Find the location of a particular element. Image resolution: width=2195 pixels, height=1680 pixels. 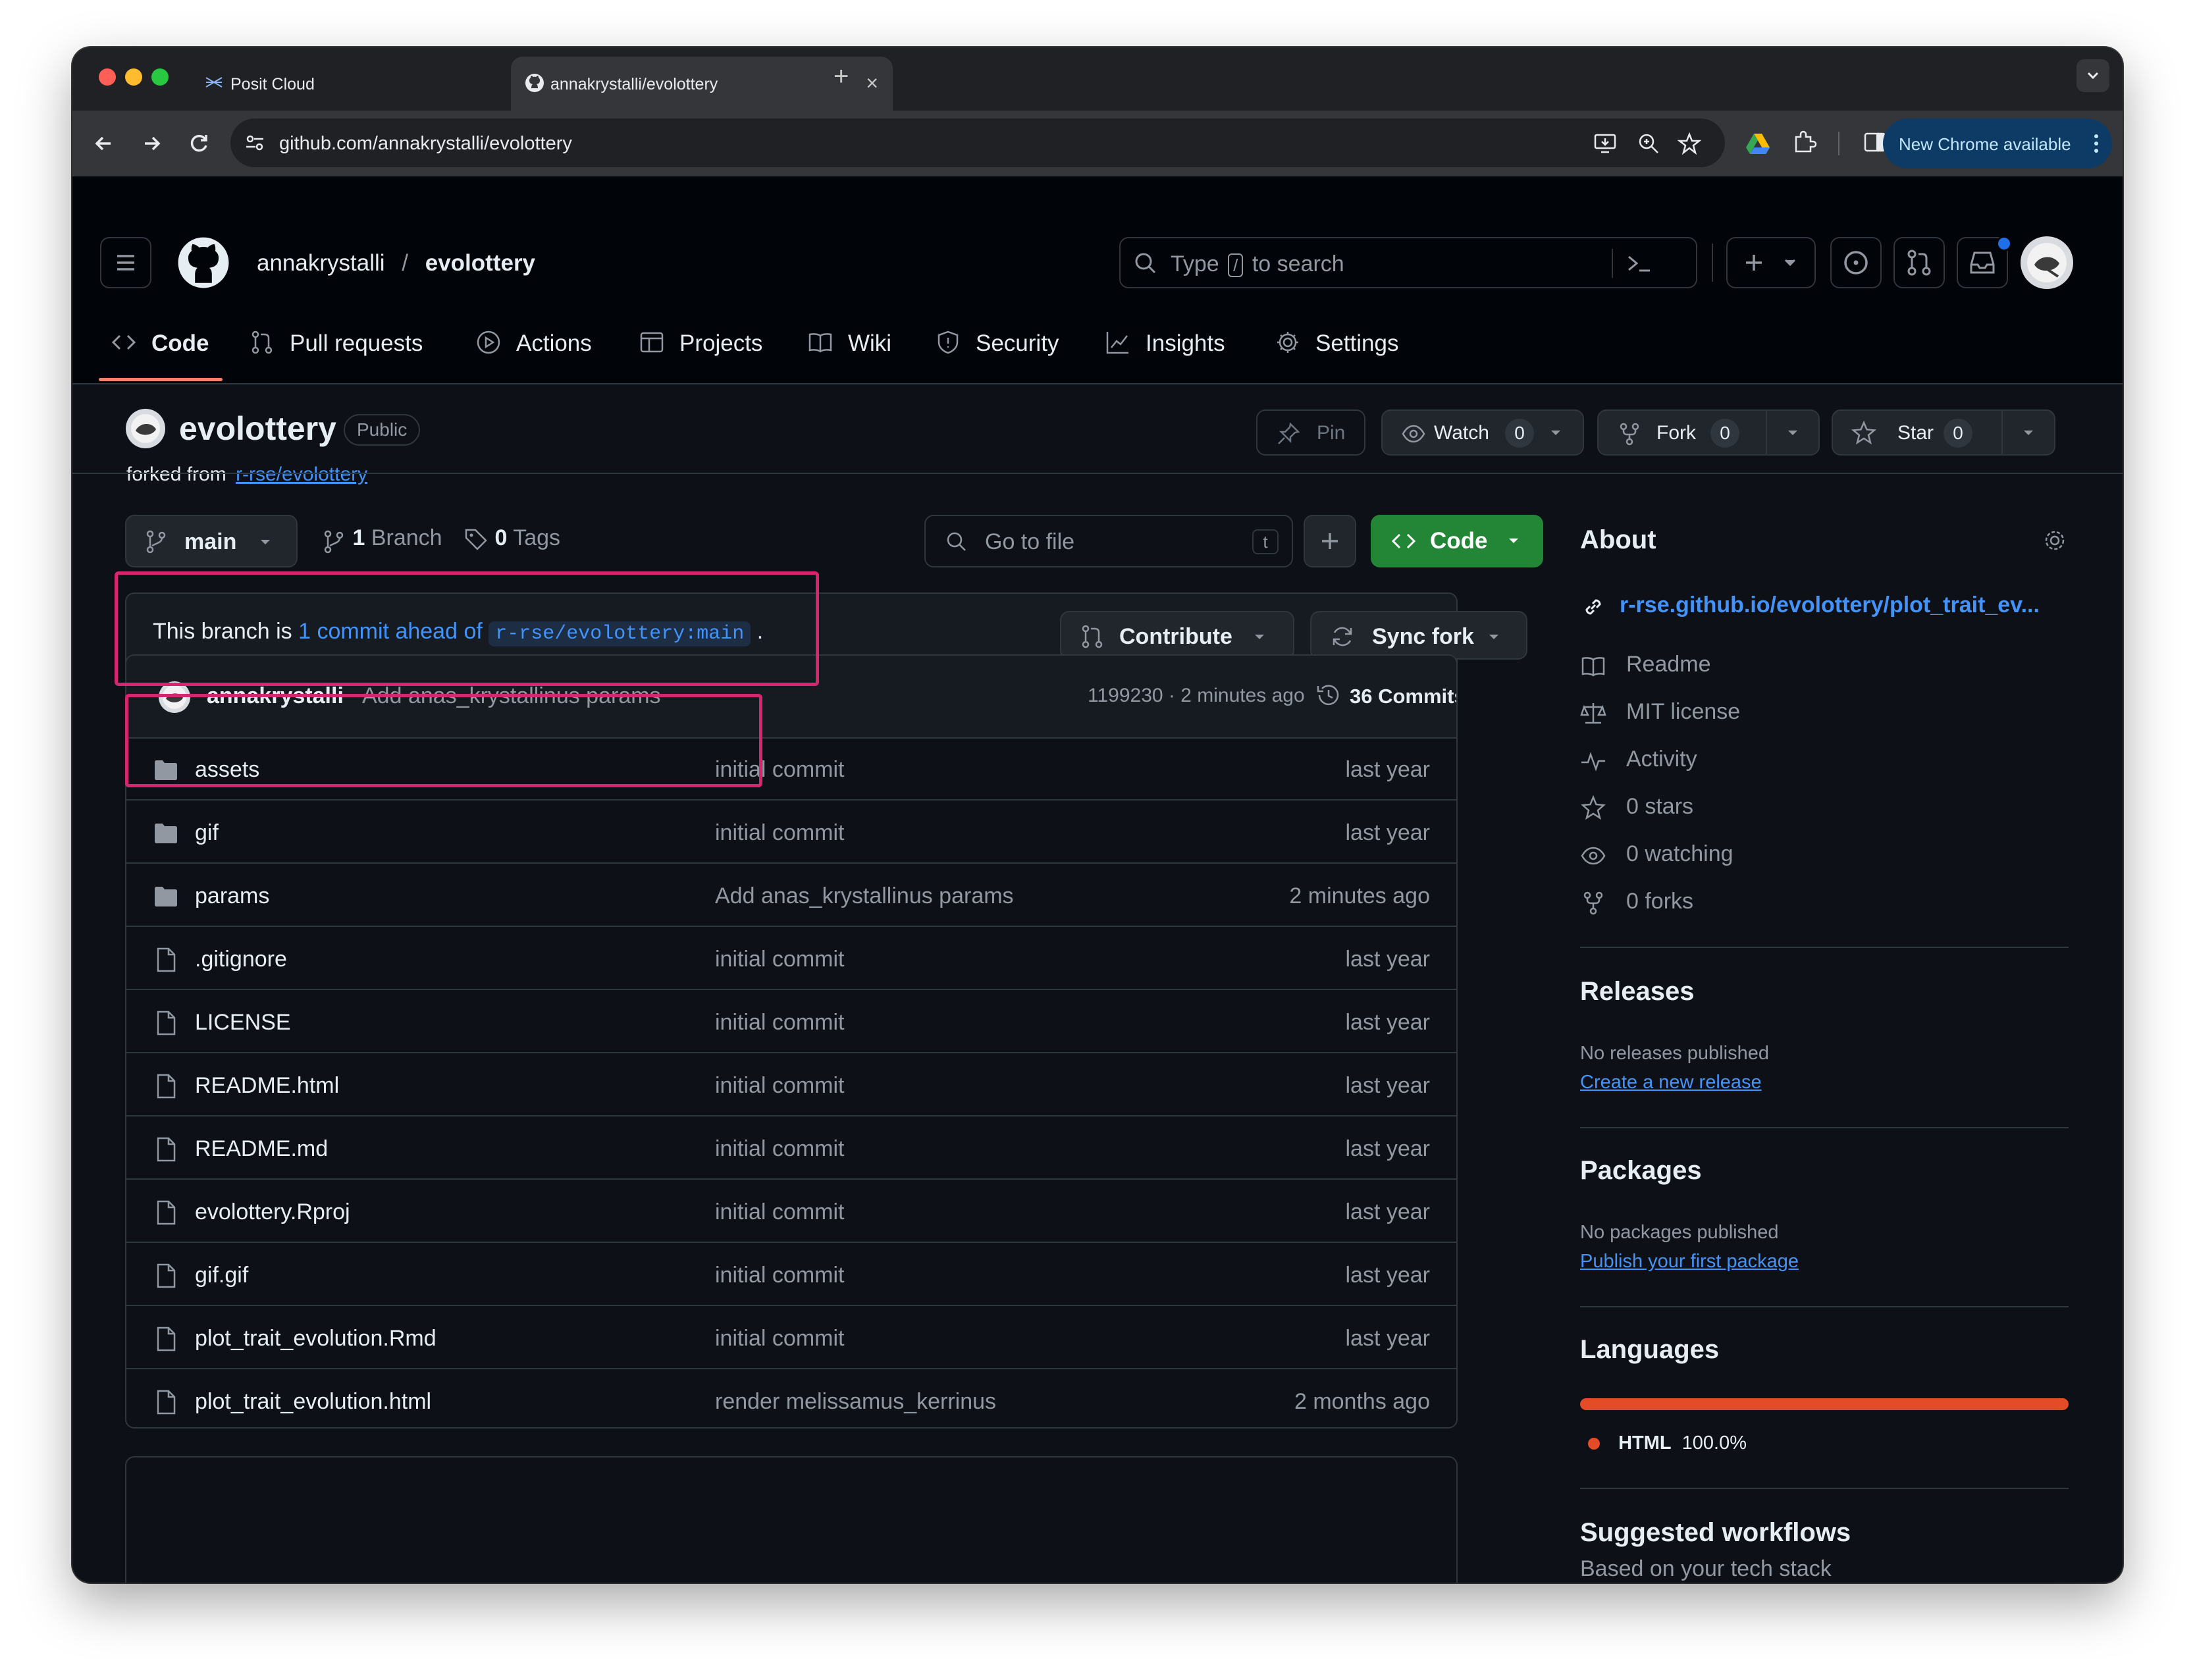

tab-label: Settings is located at coordinates (1357, 343).